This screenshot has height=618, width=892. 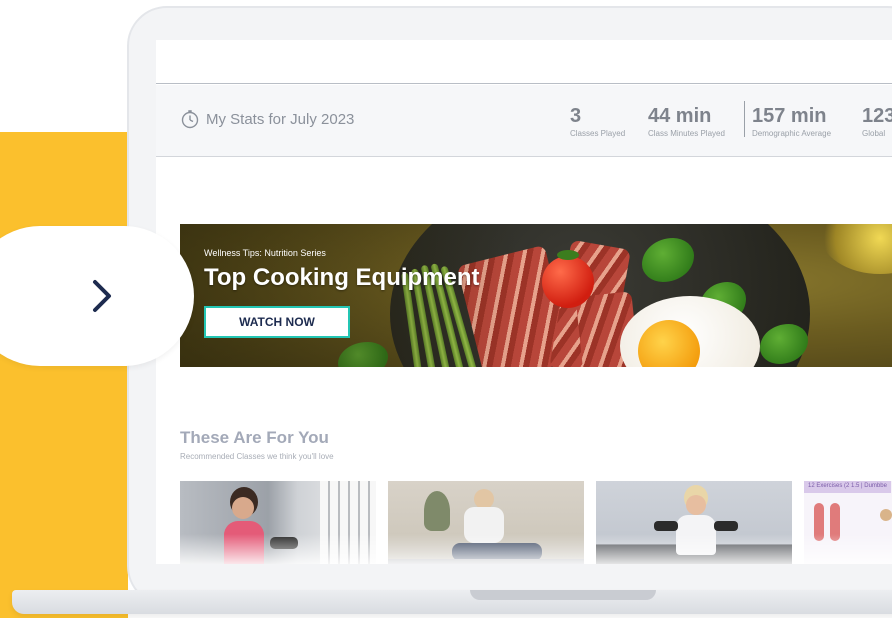 What do you see at coordinates (576, 116) in the screenshot?
I see `stat-value: 3` at bounding box center [576, 116].